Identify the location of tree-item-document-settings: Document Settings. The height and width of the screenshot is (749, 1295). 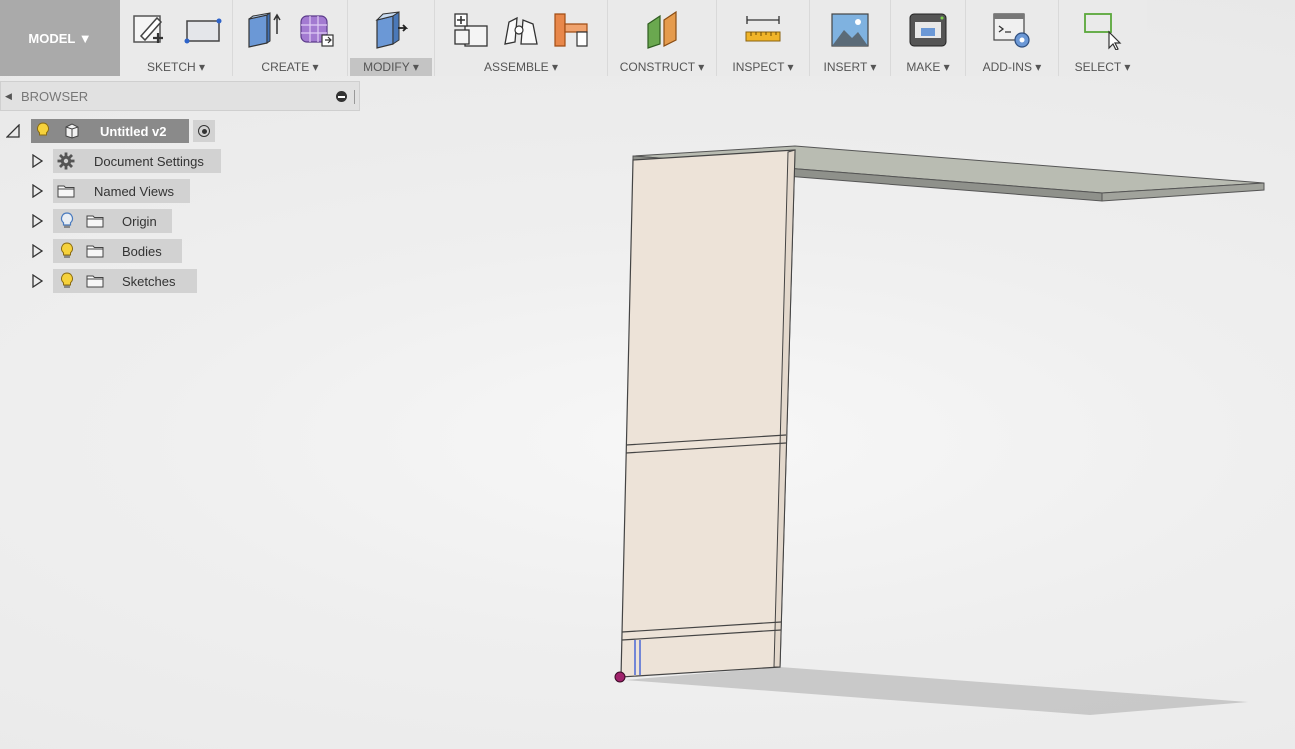
(137, 161).